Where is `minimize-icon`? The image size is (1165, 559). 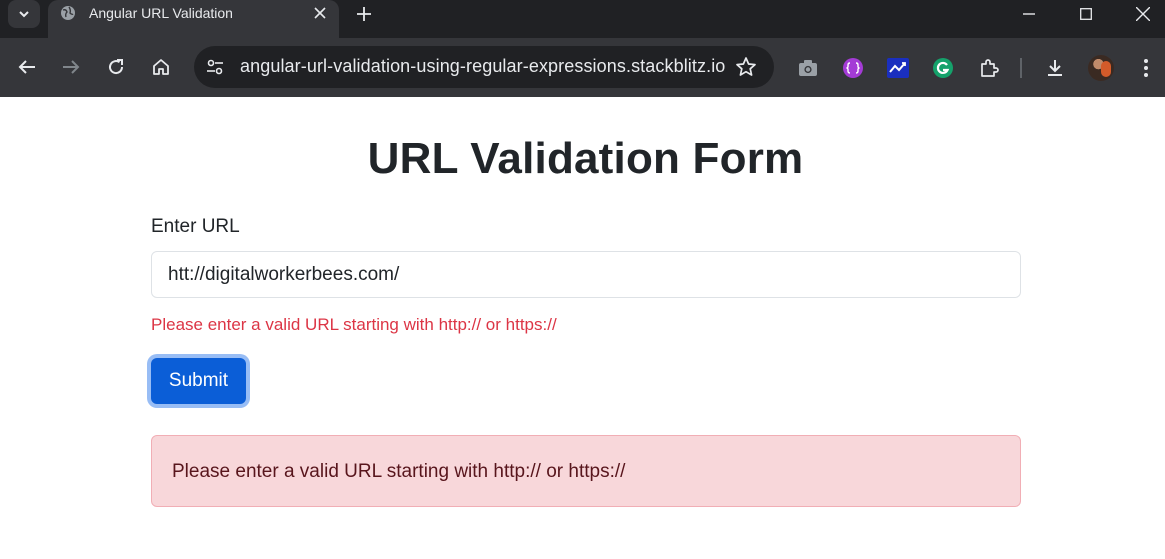
minimize-icon is located at coordinates (1029, 14).